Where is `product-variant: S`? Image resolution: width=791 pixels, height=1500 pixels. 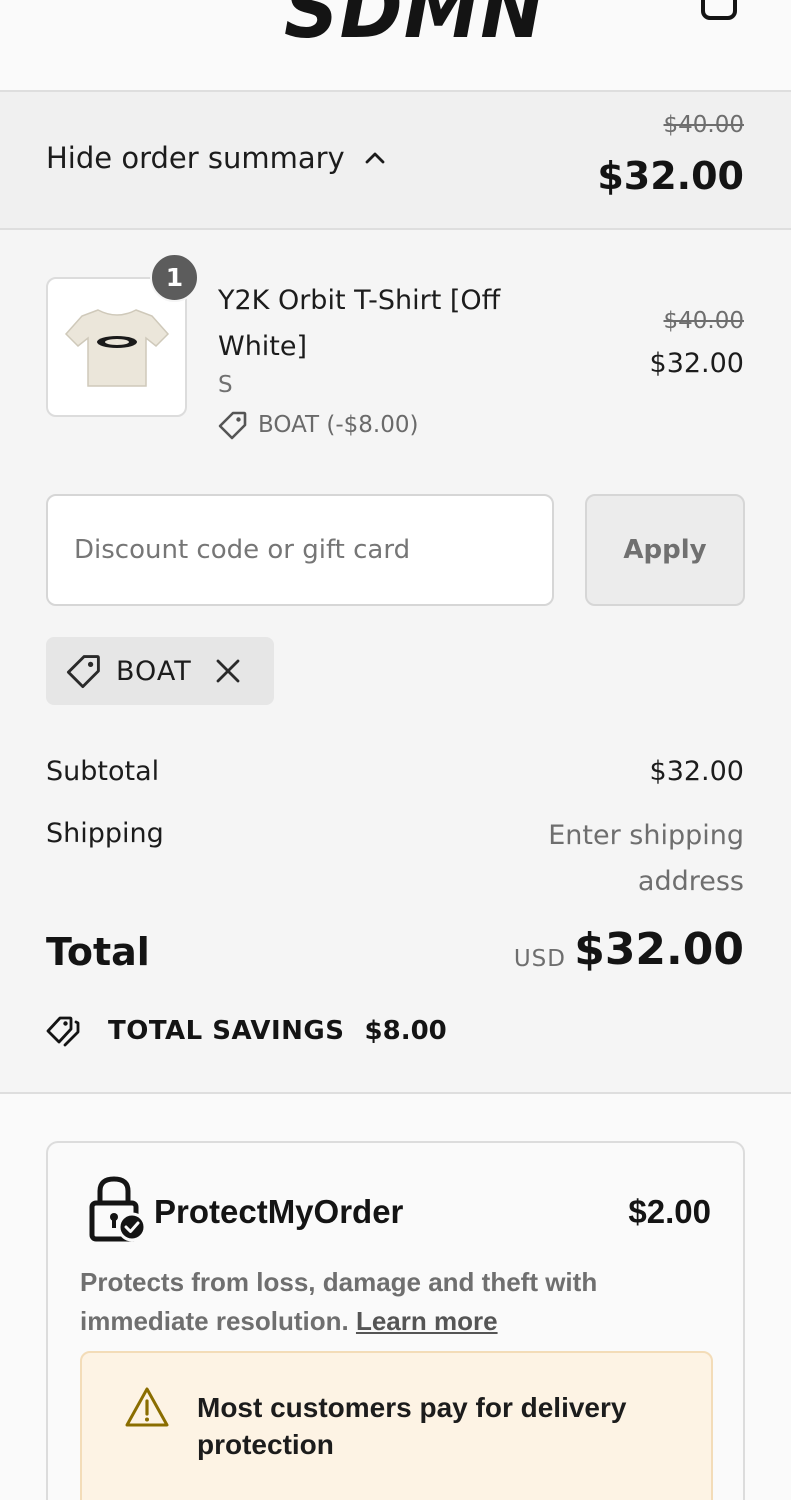
product-variant: S is located at coordinates (225, 385).